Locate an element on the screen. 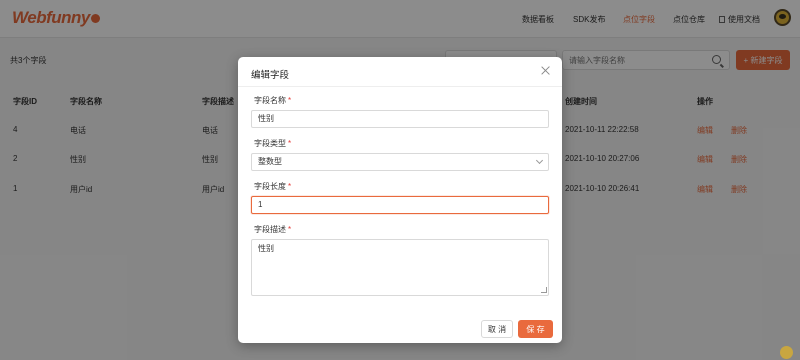 This screenshot has width=800, height=360. field-desc-textarea: 性别 is located at coordinates (400, 267).